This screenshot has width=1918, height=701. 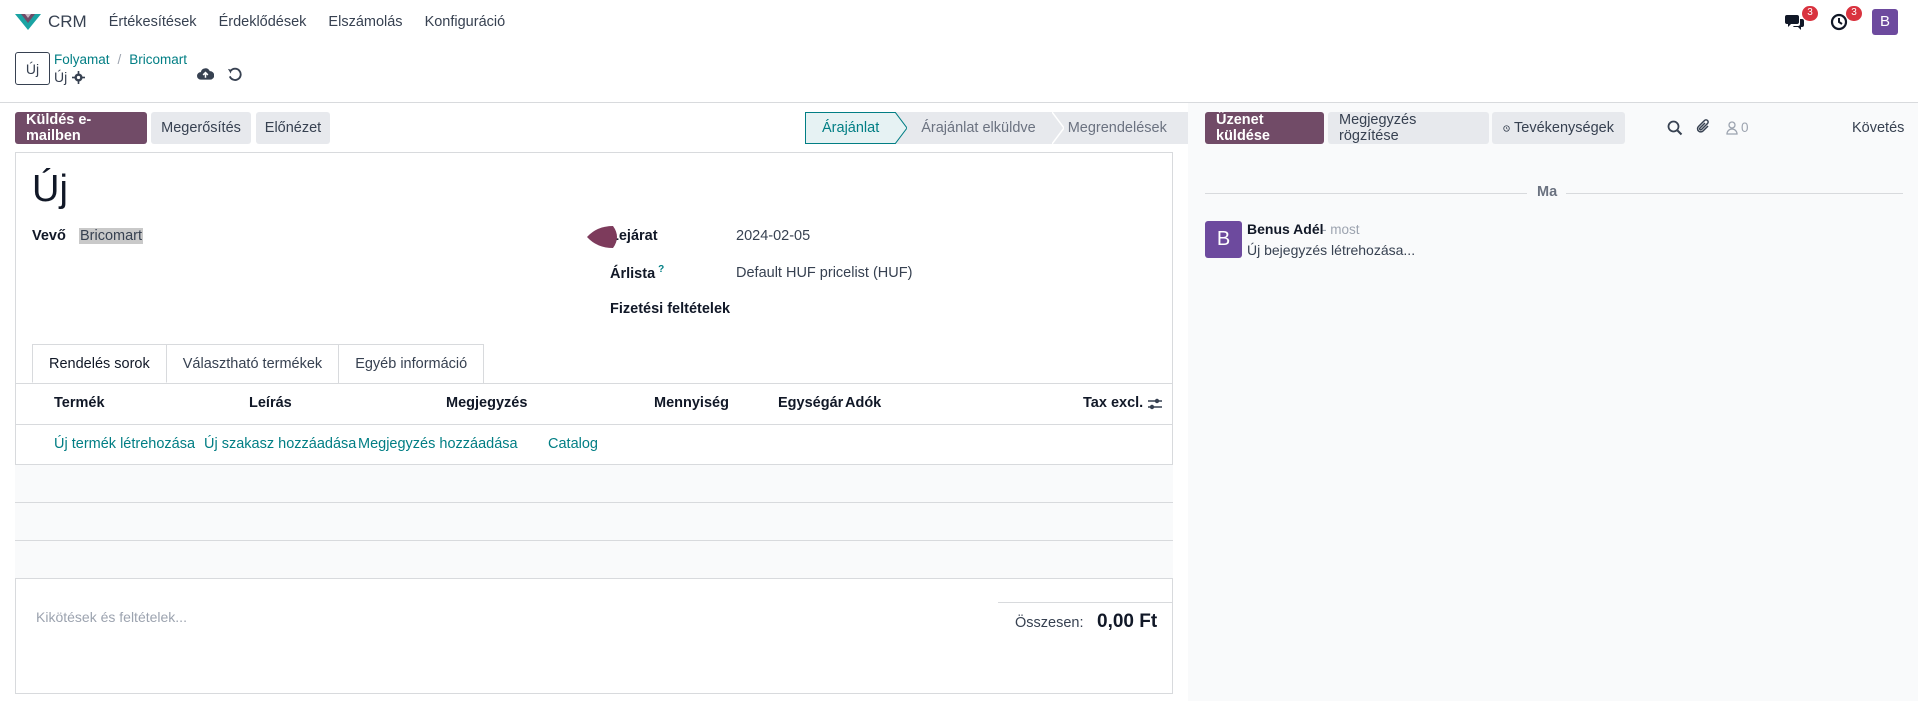 What do you see at coordinates (99, 363) in the screenshot?
I see `tab-order-lines: Rendelés sorok` at bounding box center [99, 363].